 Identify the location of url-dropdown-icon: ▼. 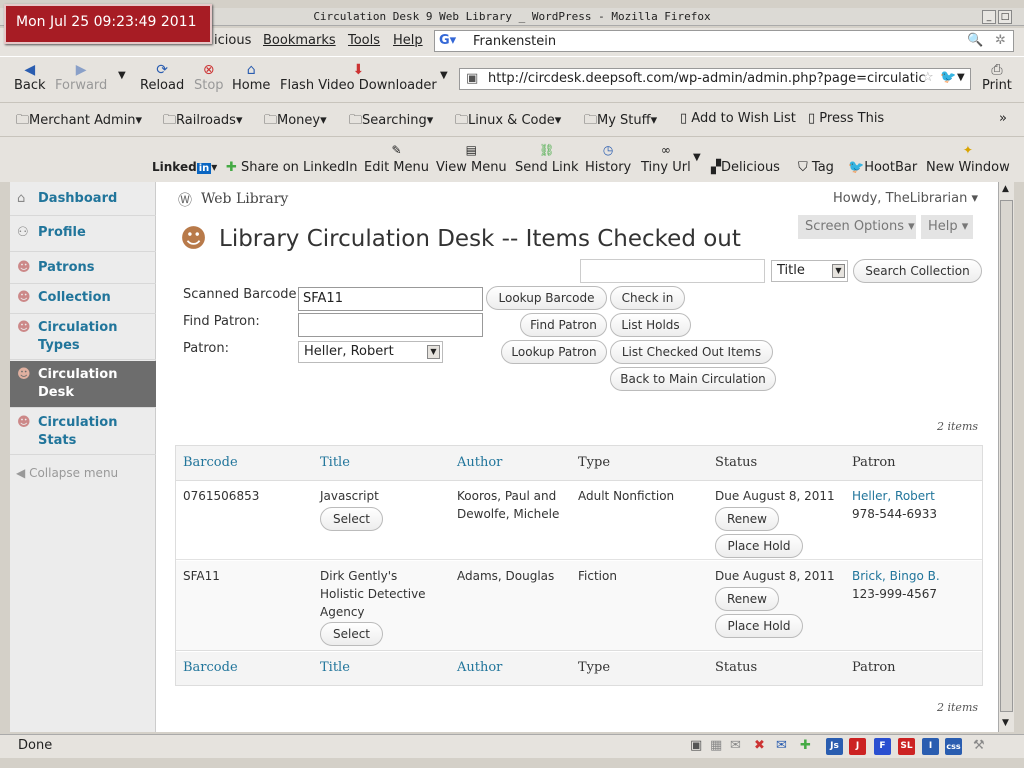
(961, 77).